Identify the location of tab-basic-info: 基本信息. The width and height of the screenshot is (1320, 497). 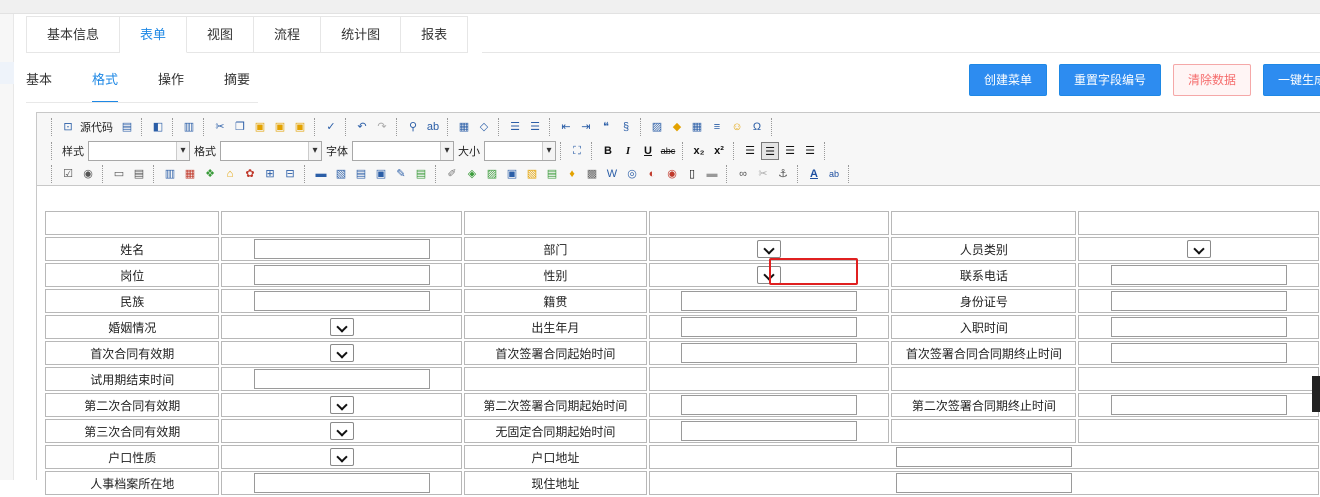
(73, 34).